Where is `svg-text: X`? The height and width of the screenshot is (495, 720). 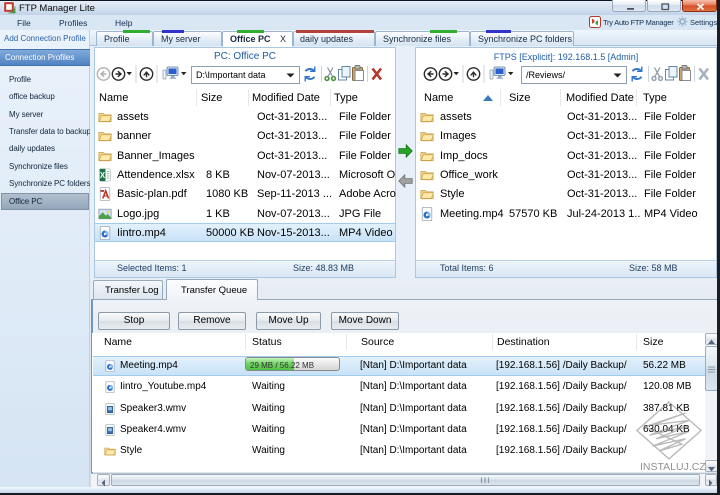 svg-text: X is located at coordinates (103, 175).